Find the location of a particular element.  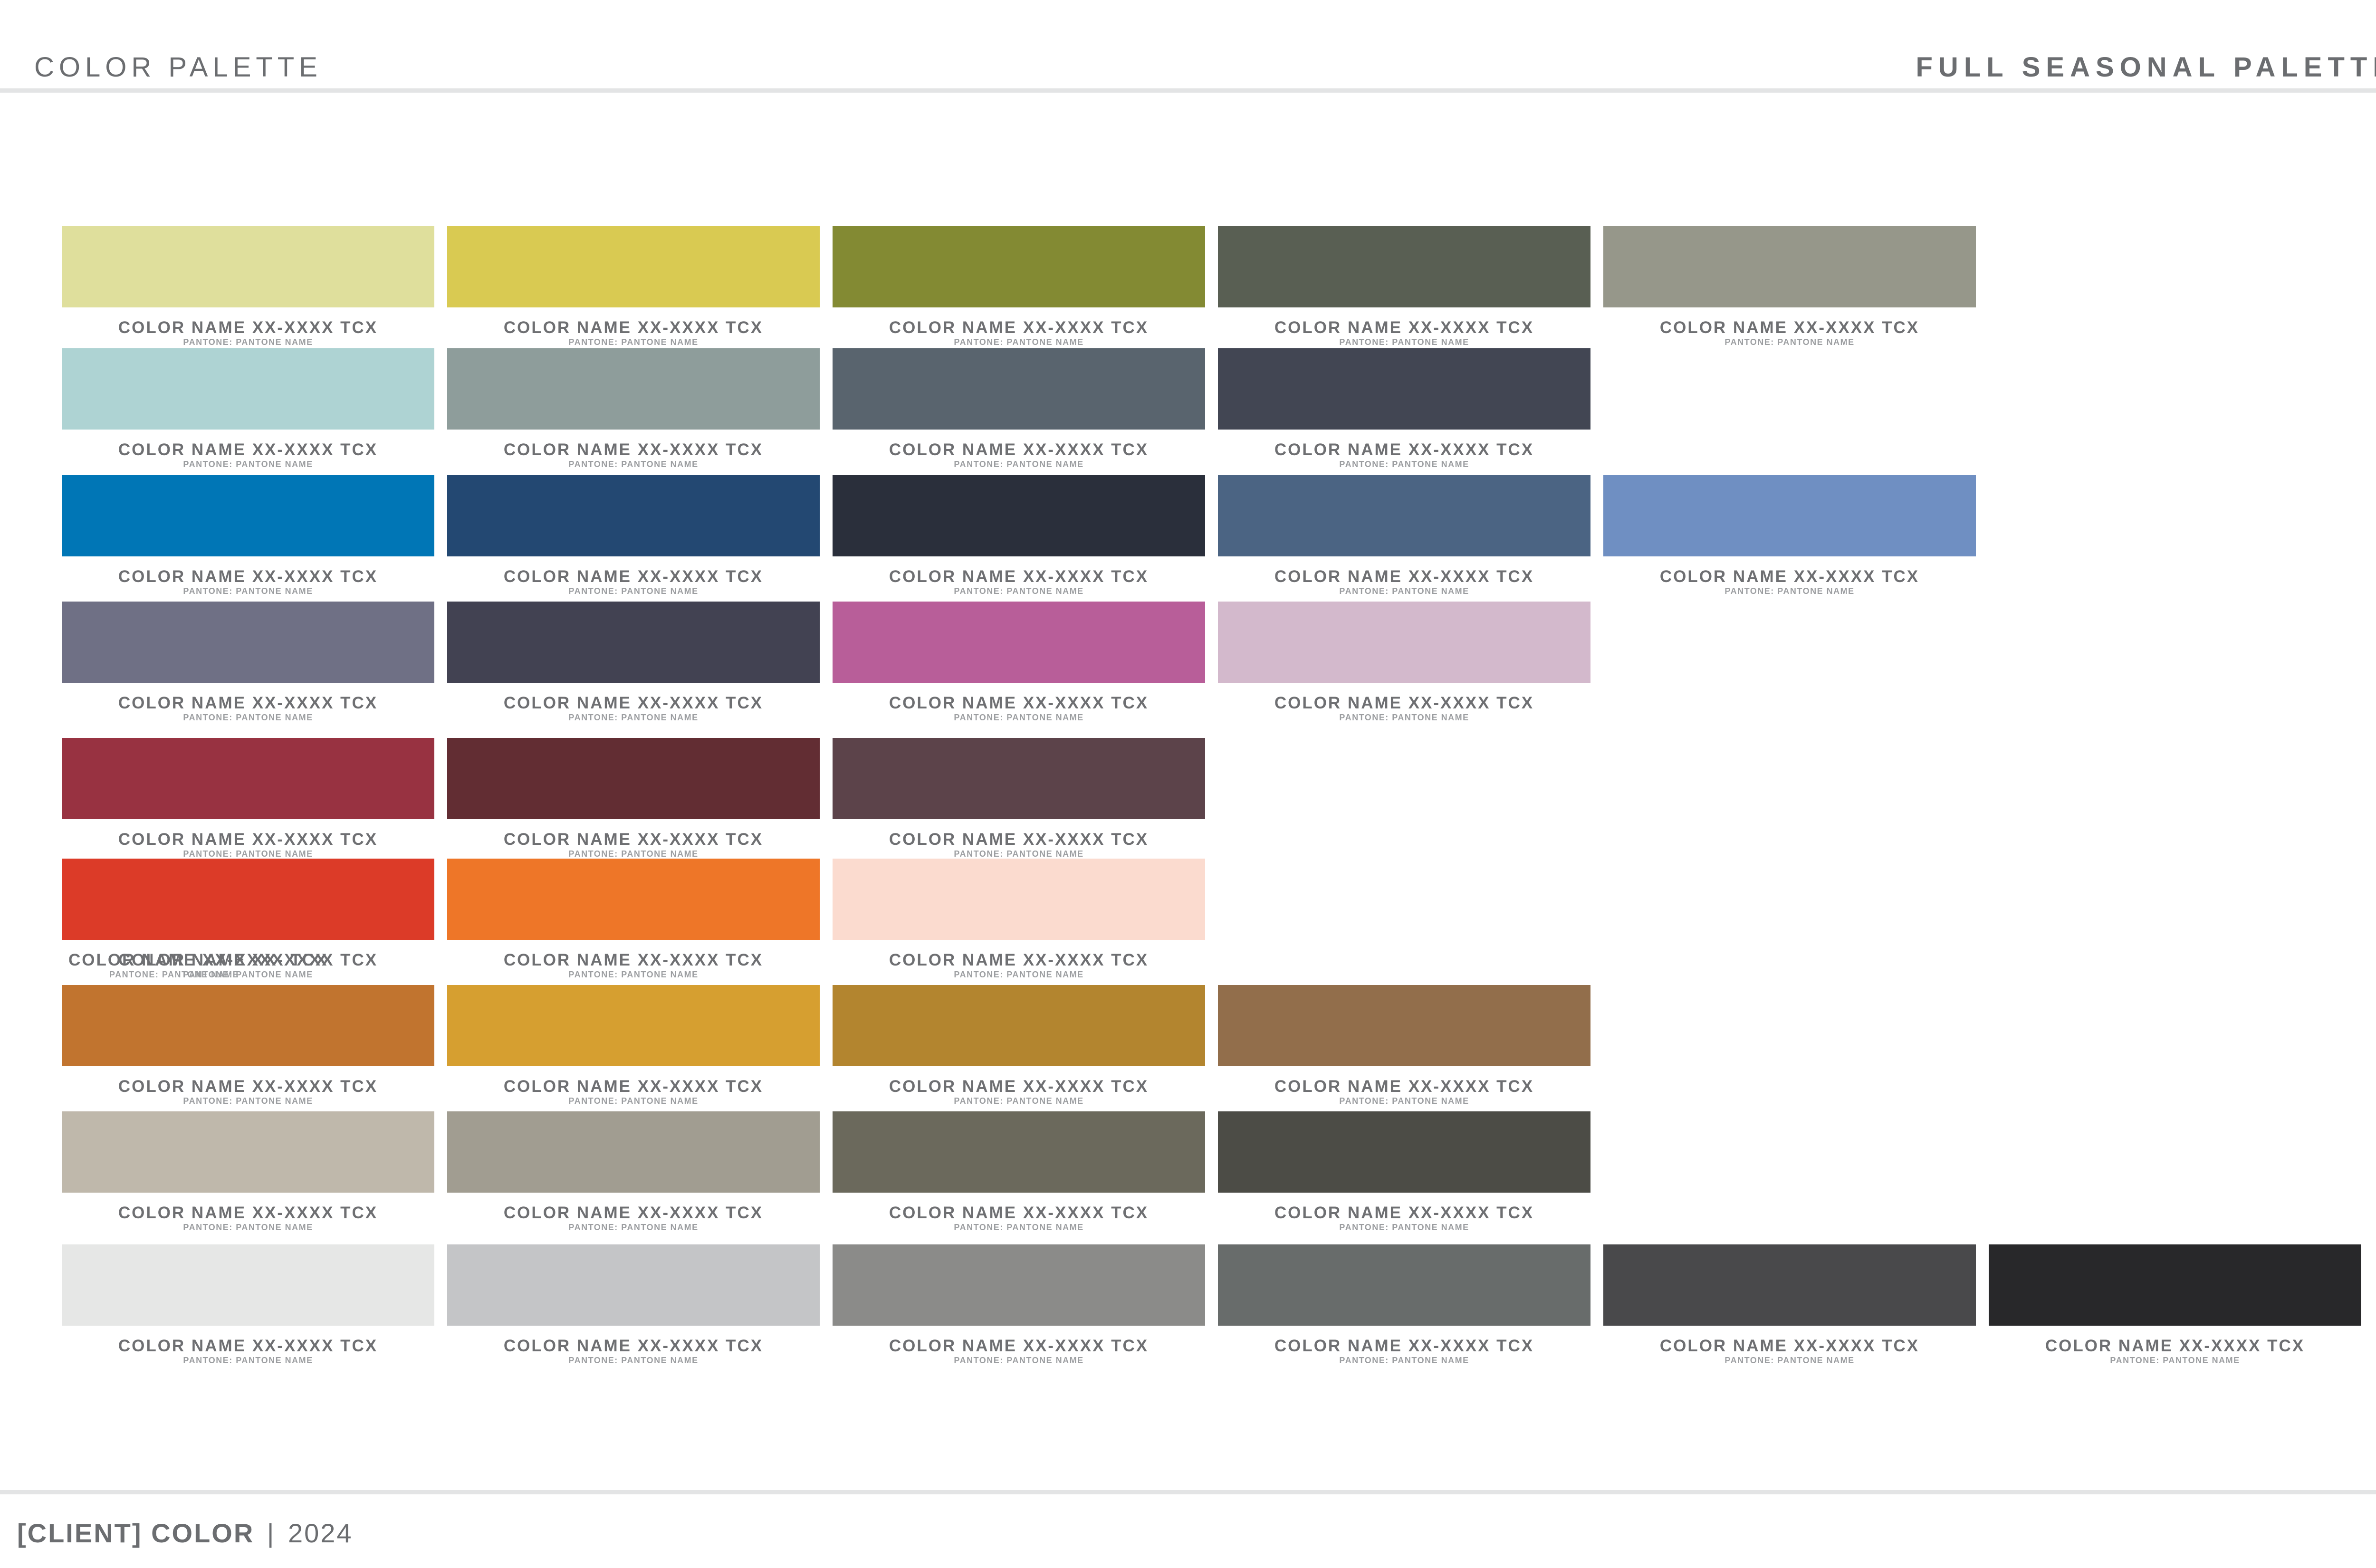

stray-pantone-name: PANTONE: PANTONE NAME is located at coordinates (174, 975).